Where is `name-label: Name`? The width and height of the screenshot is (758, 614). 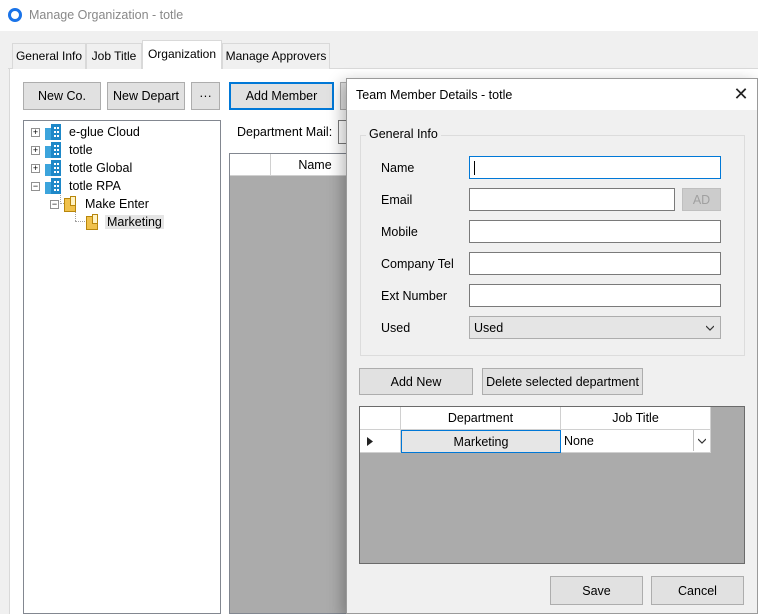 name-label: Name is located at coordinates (398, 168).